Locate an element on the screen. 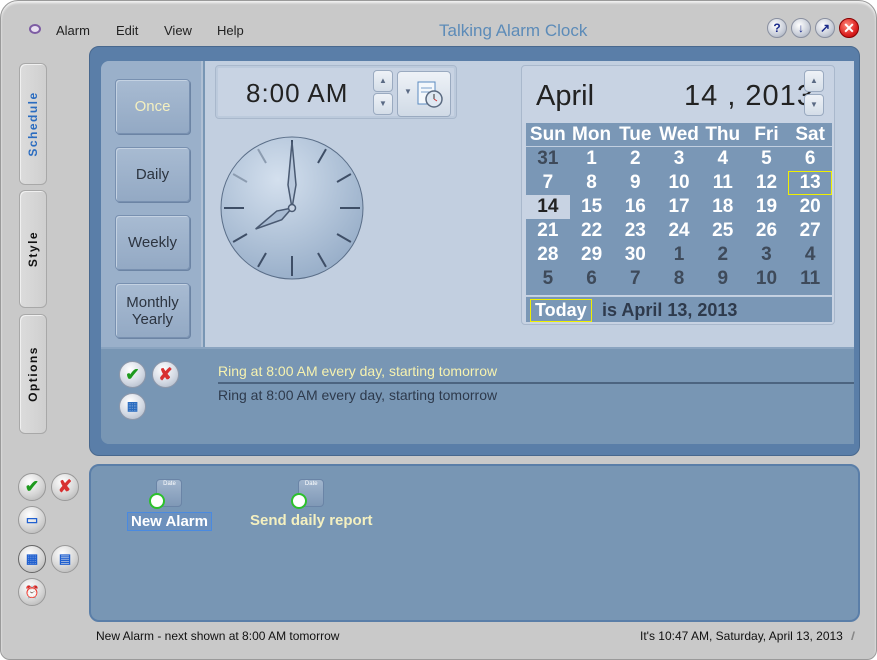  calendar-day: 12 is located at coordinates (767, 183).